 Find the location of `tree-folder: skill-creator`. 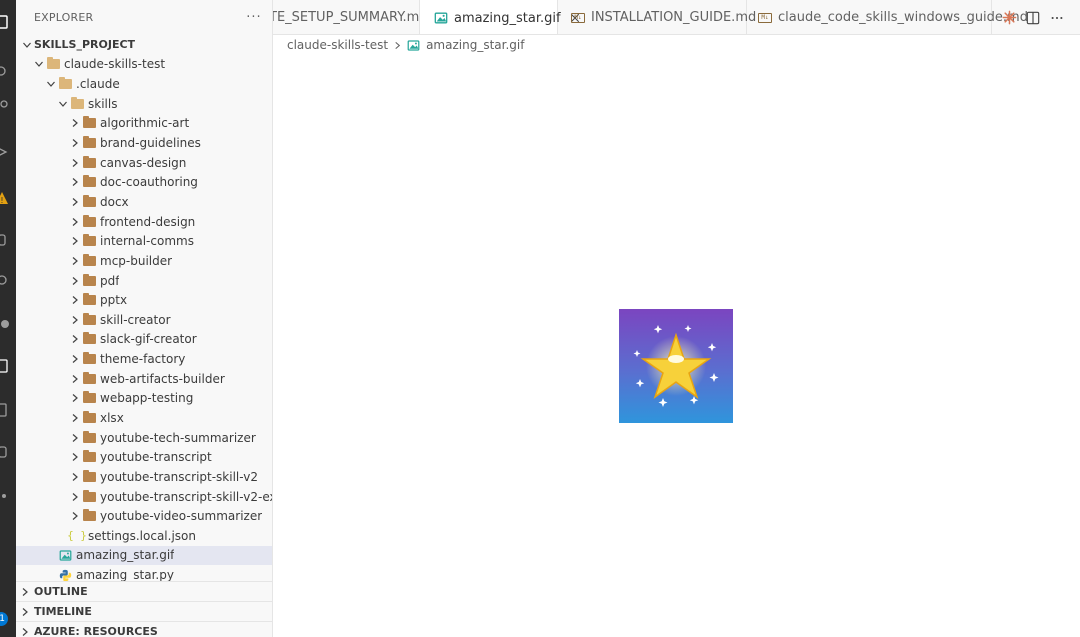

tree-folder: skill-creator is located at coordinates (144, 320).